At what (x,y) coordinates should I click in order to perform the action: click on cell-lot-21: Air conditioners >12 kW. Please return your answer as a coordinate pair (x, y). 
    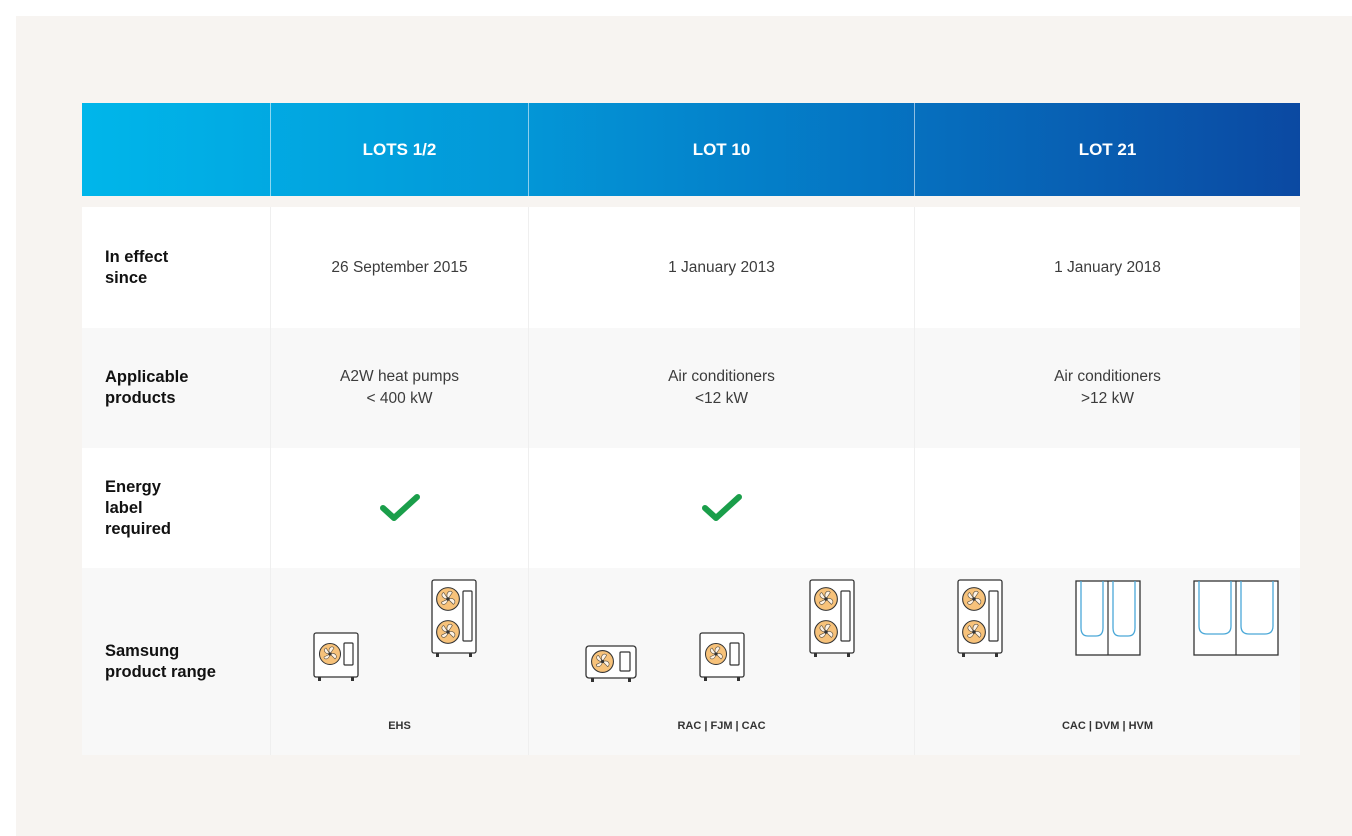
    Looking at the image, I should click on (1107, 388).